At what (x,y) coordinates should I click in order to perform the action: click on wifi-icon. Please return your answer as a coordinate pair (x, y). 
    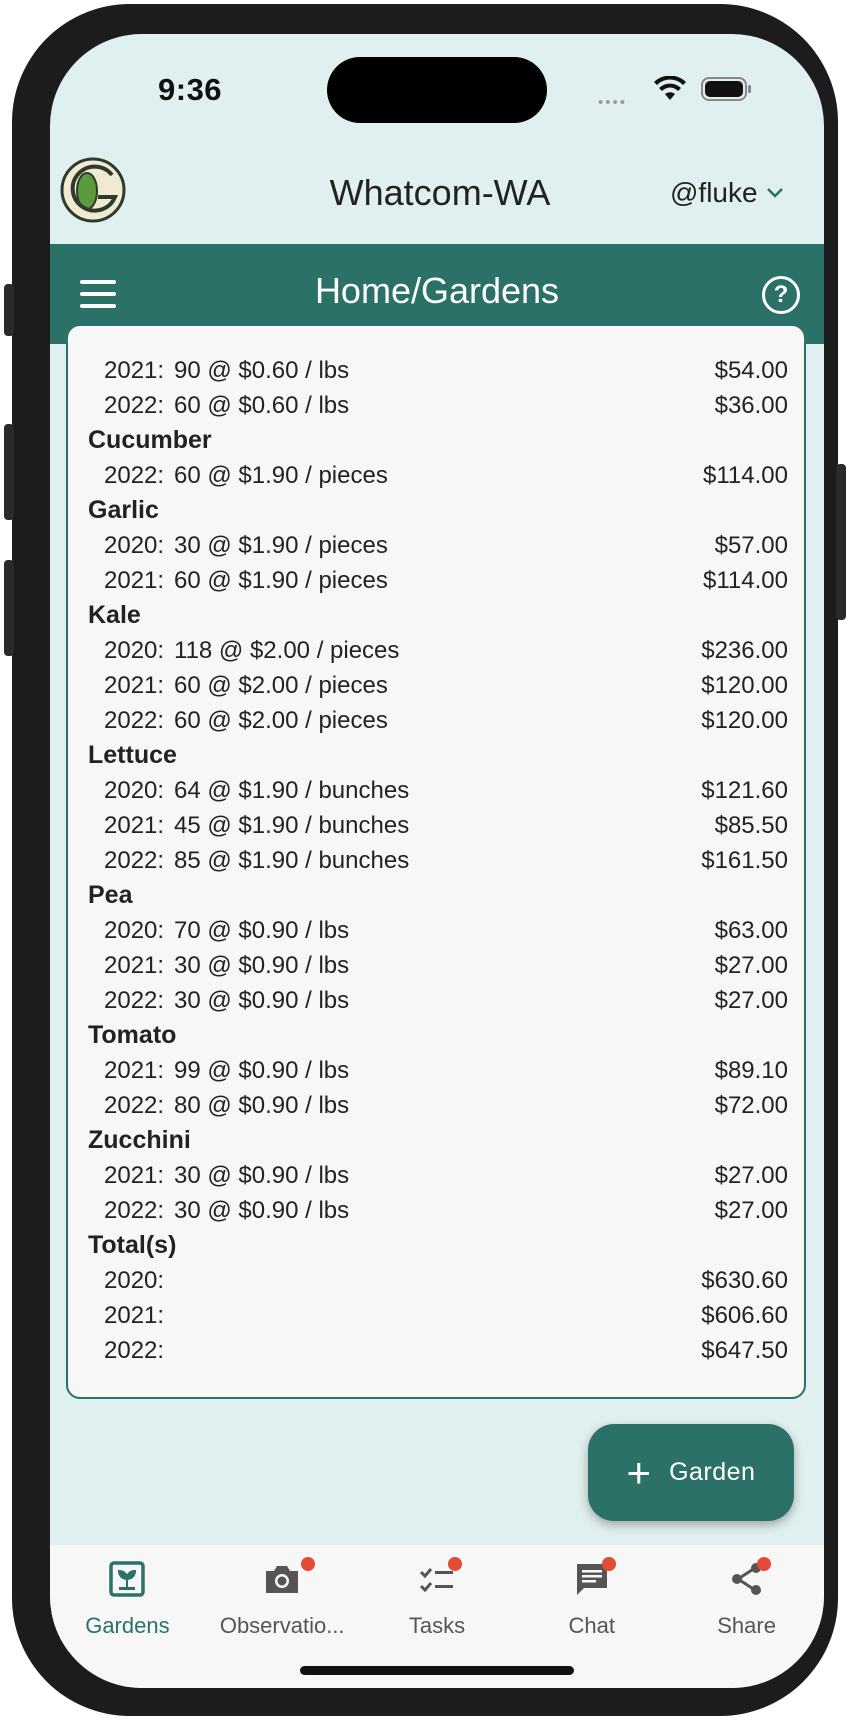
    Looking at the image, I should click on (670, 88).